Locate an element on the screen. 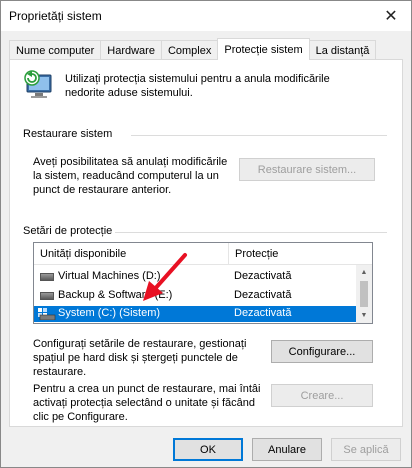 The height and width of the screenshot is (468, 412). window-title: Proprietăți sistem is located at coordinates (55, 16).